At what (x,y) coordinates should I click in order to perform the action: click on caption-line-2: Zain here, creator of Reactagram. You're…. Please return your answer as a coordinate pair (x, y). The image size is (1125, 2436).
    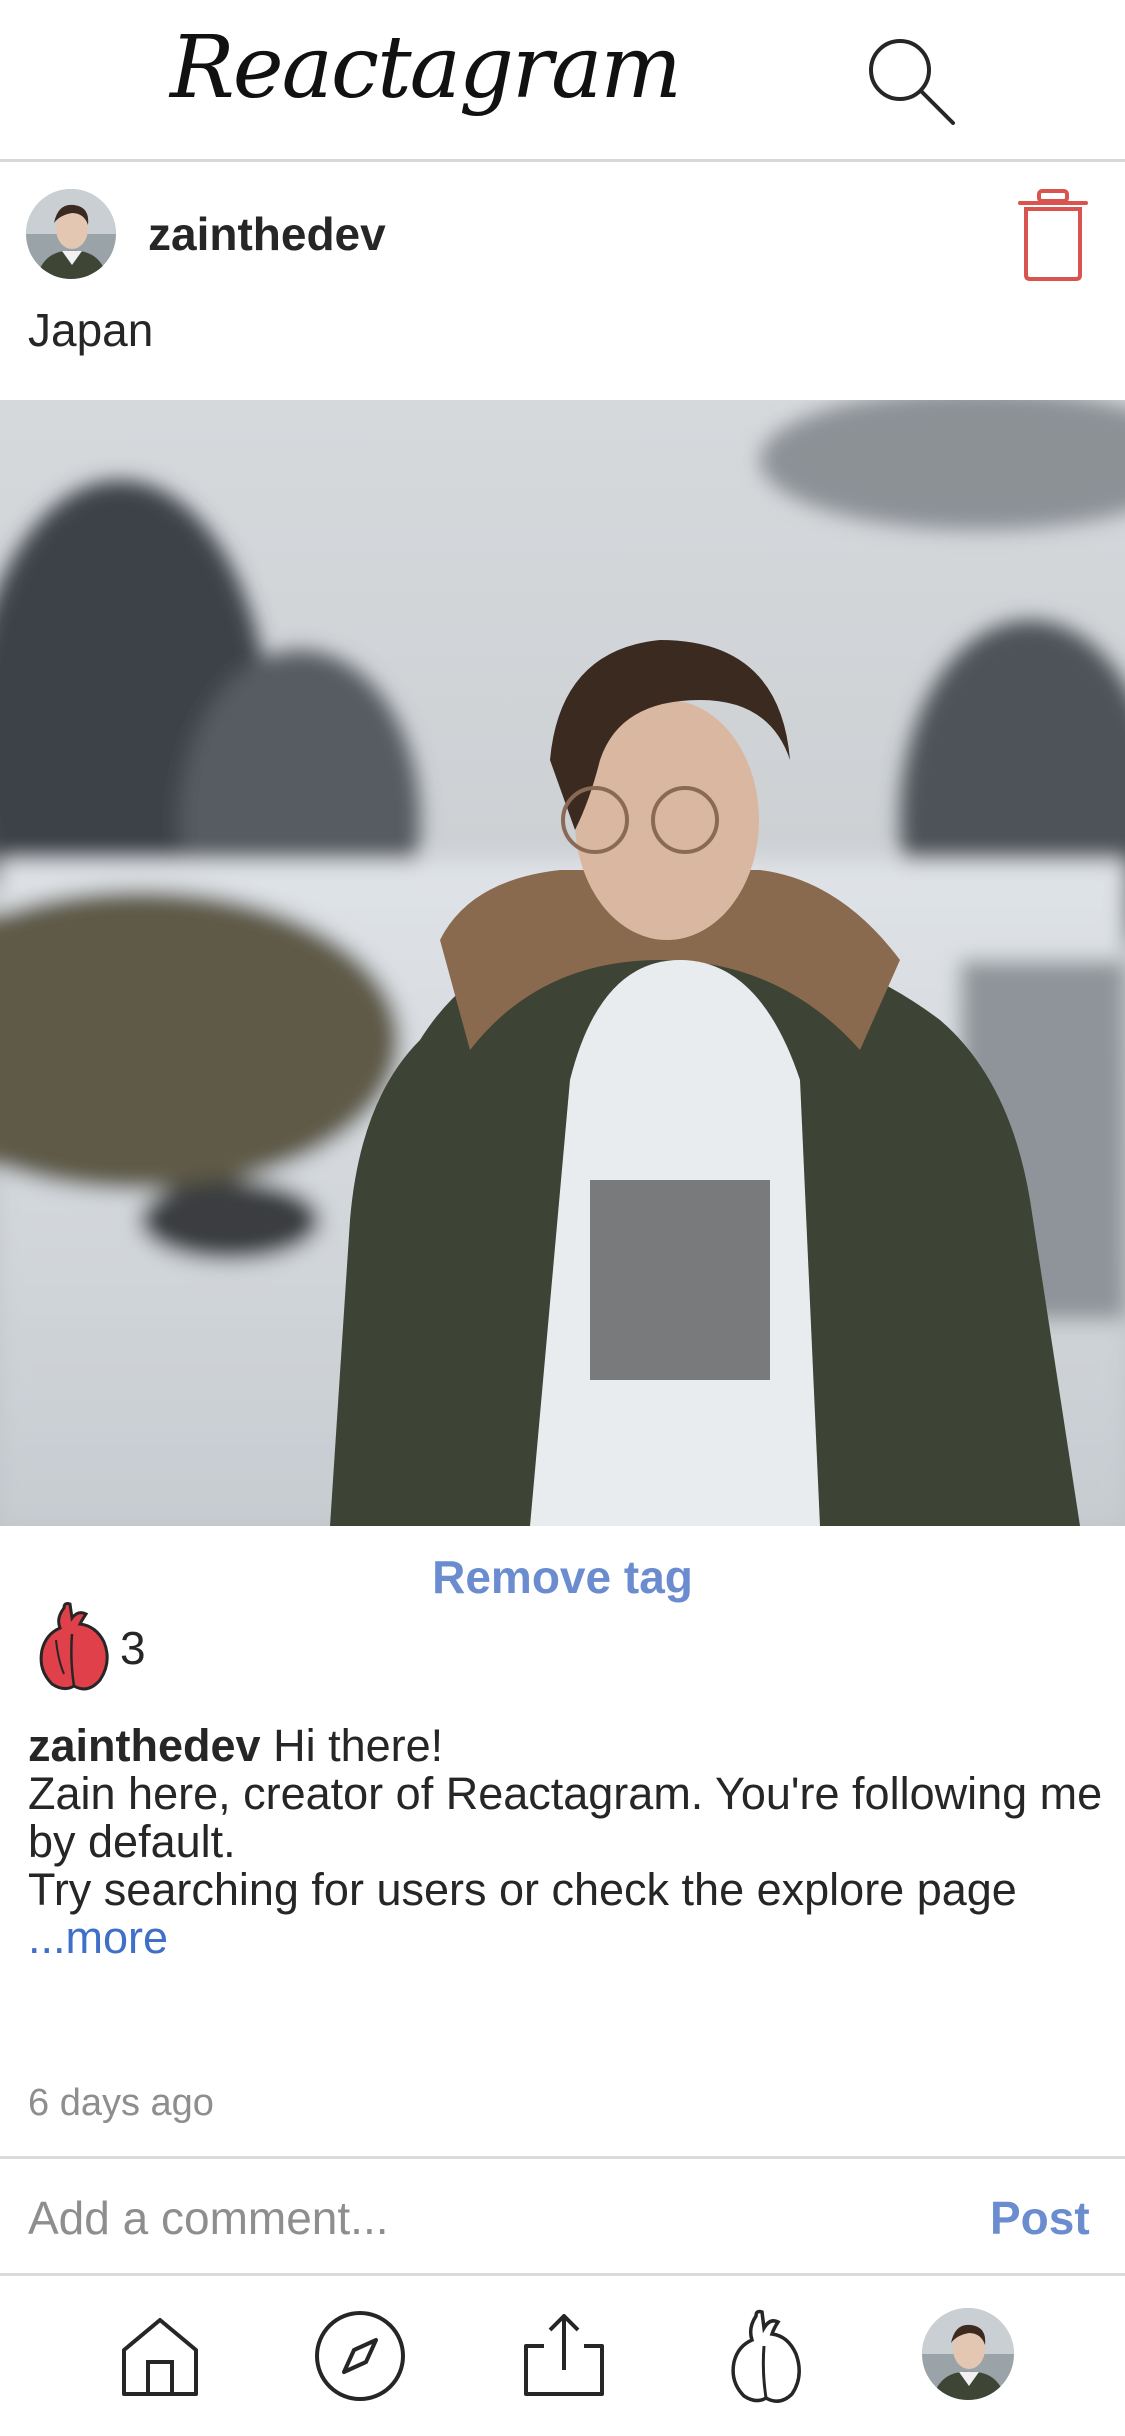
    Looking at the image, I should click on (565, 1817).